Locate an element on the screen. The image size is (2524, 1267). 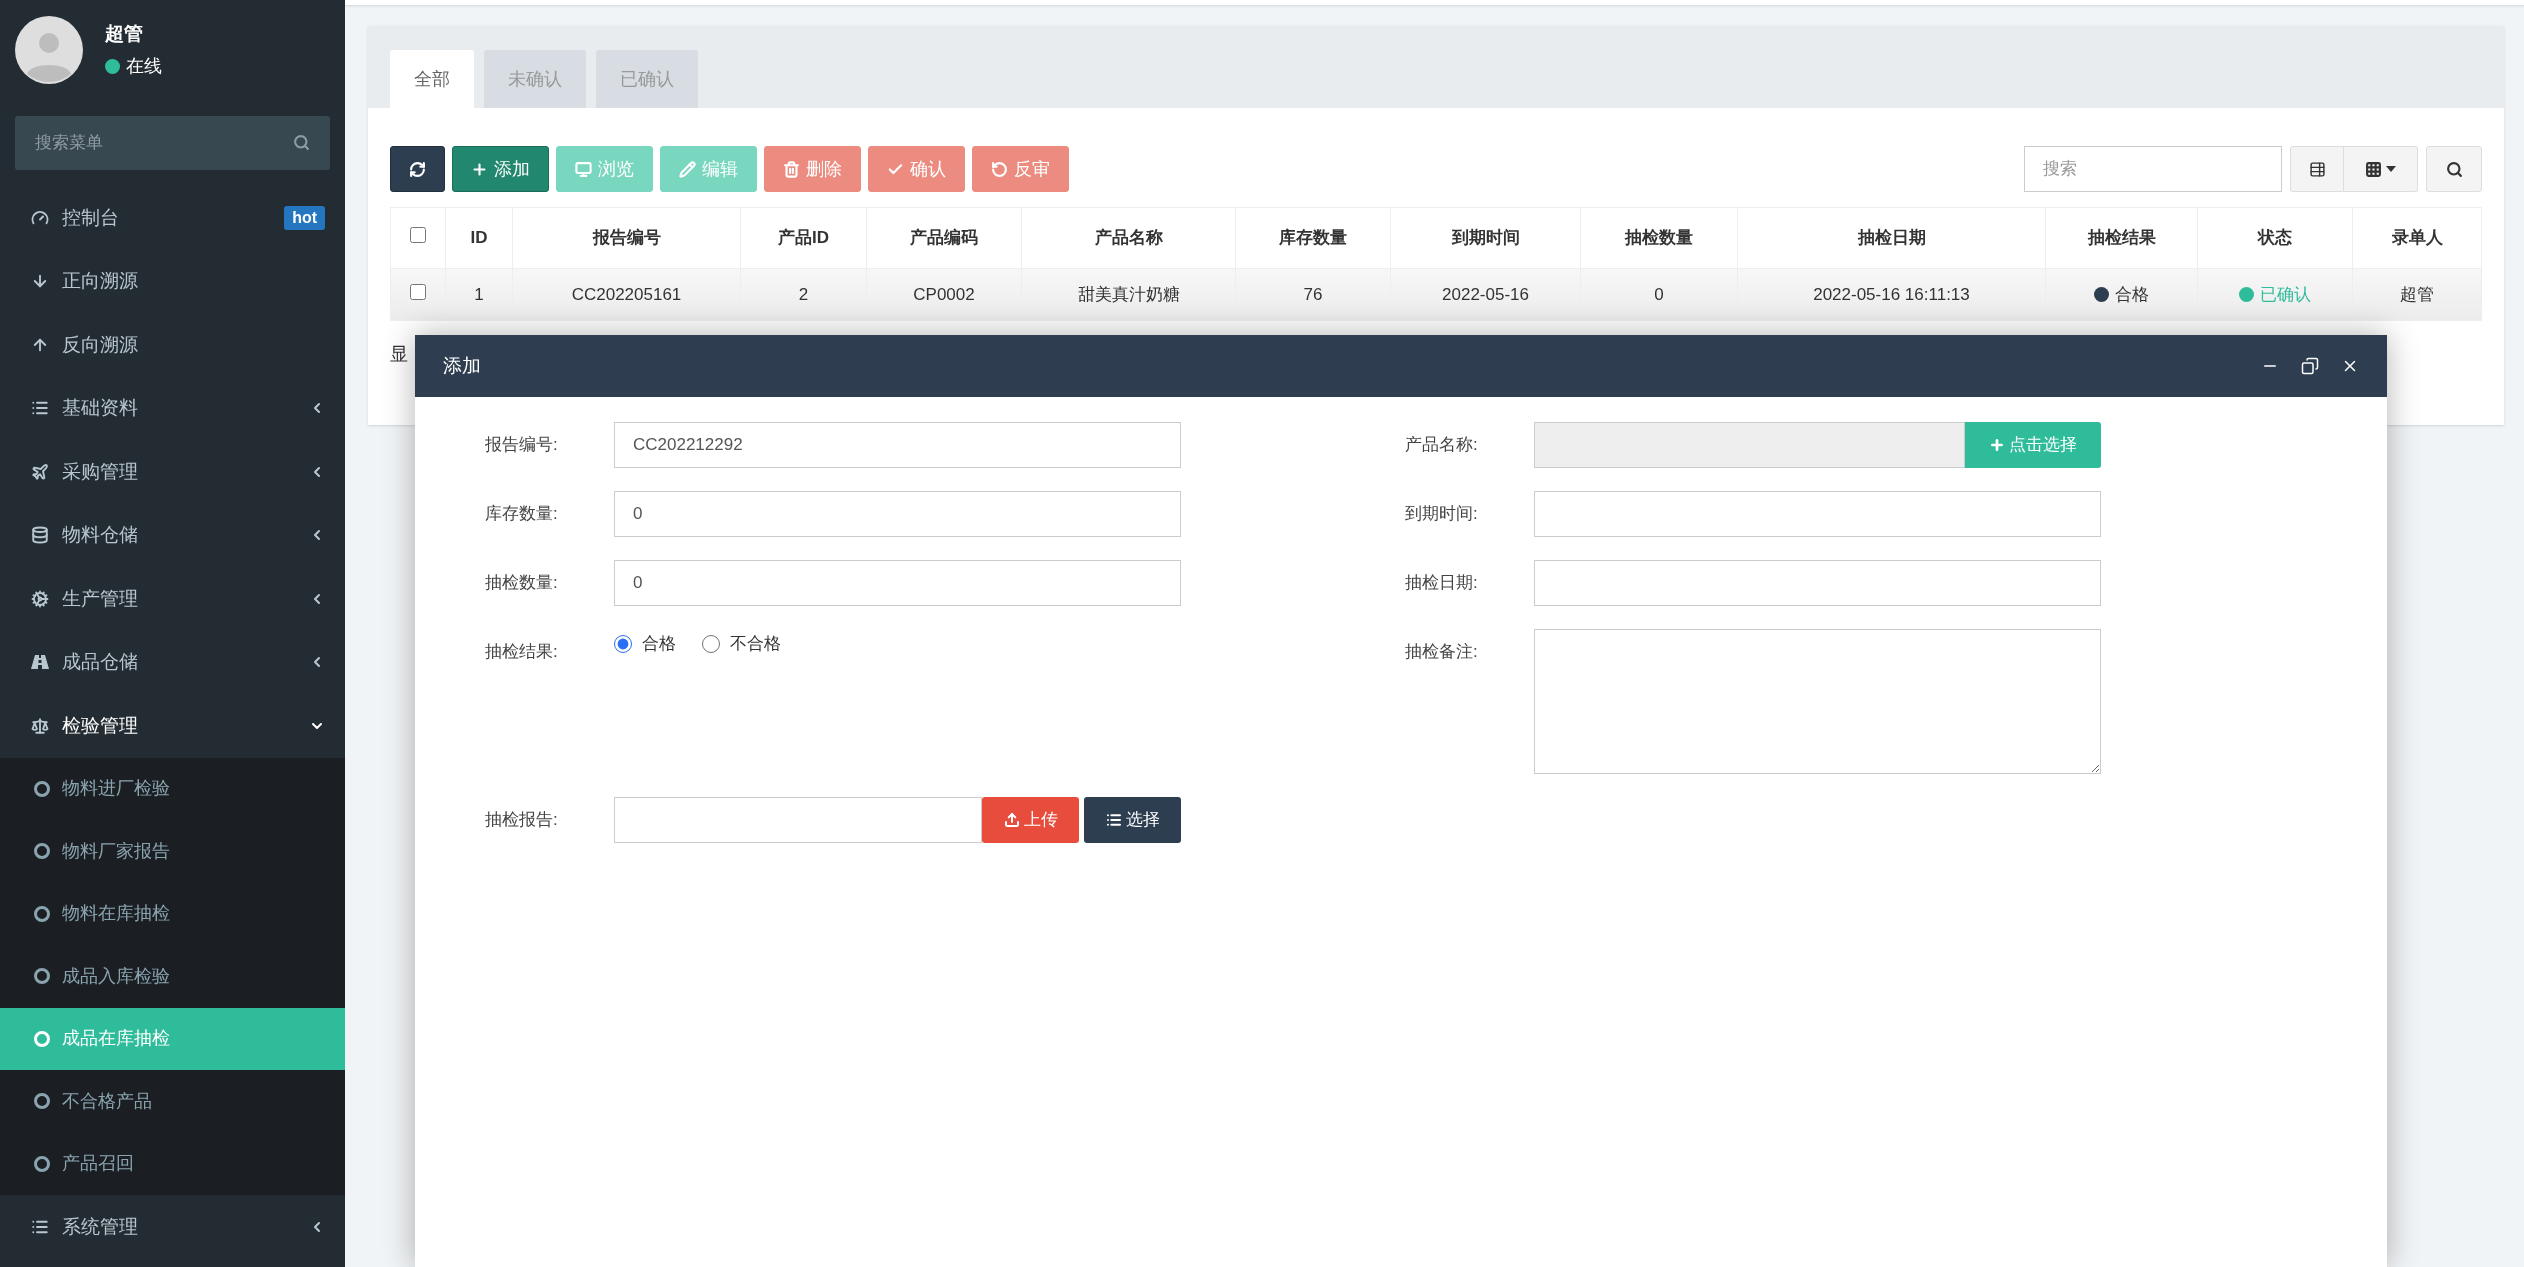
toggle-view-button is located at coordinates (2317, 169).